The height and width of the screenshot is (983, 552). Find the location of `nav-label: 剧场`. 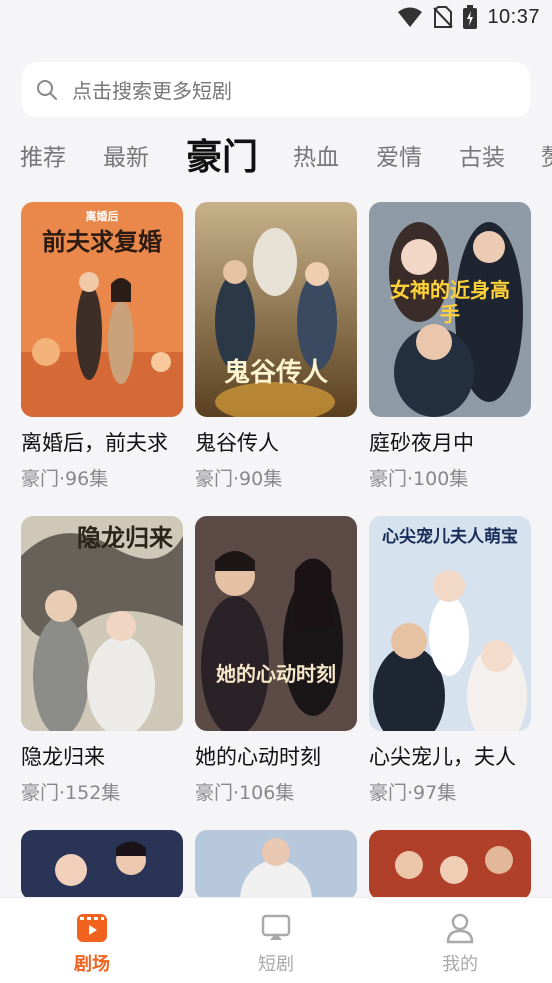

nav-label: 剧场 is located at coordinates (92, 964).